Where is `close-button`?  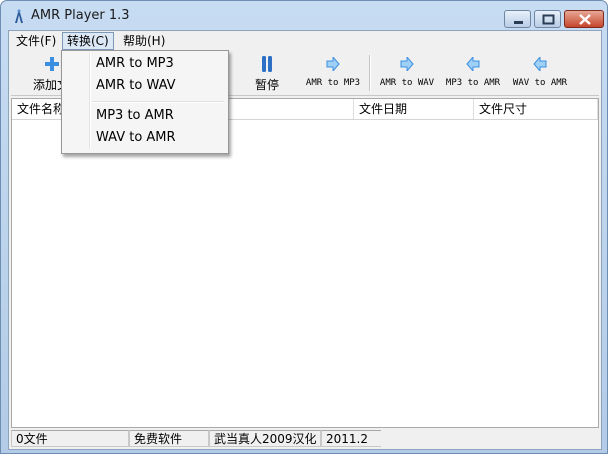 close-button is located at coordinates (584, 19).